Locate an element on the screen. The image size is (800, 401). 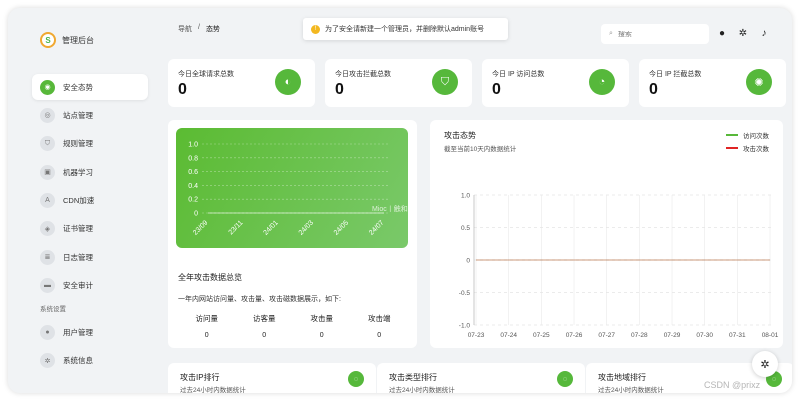
x-tick-label: 07-24 is located at coordinates (508, 335).